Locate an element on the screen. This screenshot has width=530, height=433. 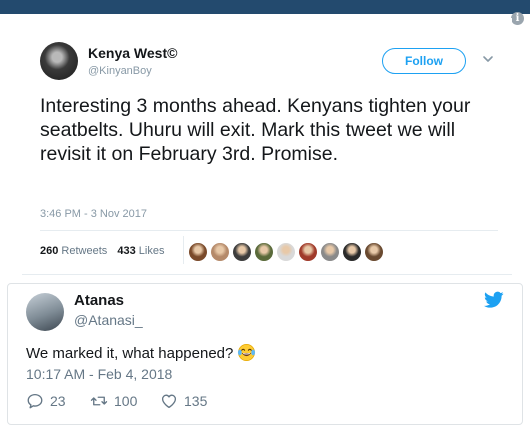
reply-text: We marked it, what happened? is located at coordinates (141, 352).